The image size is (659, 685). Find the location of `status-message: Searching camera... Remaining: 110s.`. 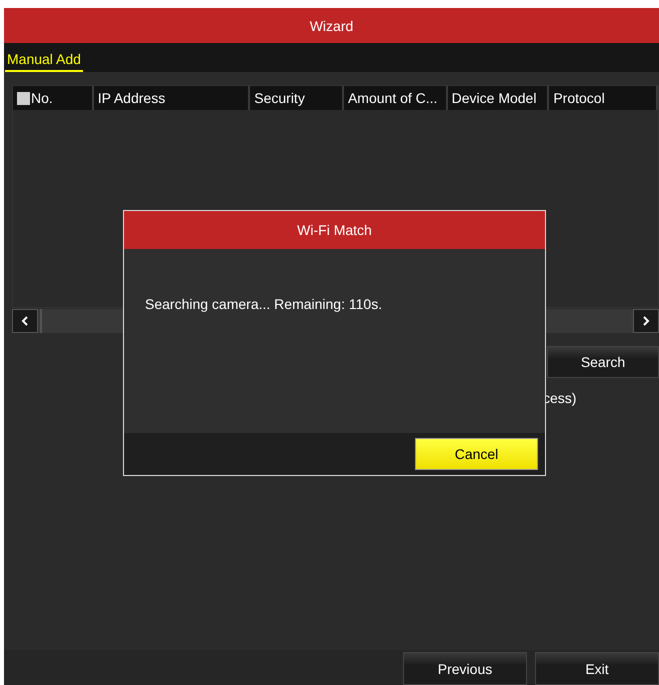

status-message: Searching camera... Remaining: 110s. is located at coordinates (263, 304).